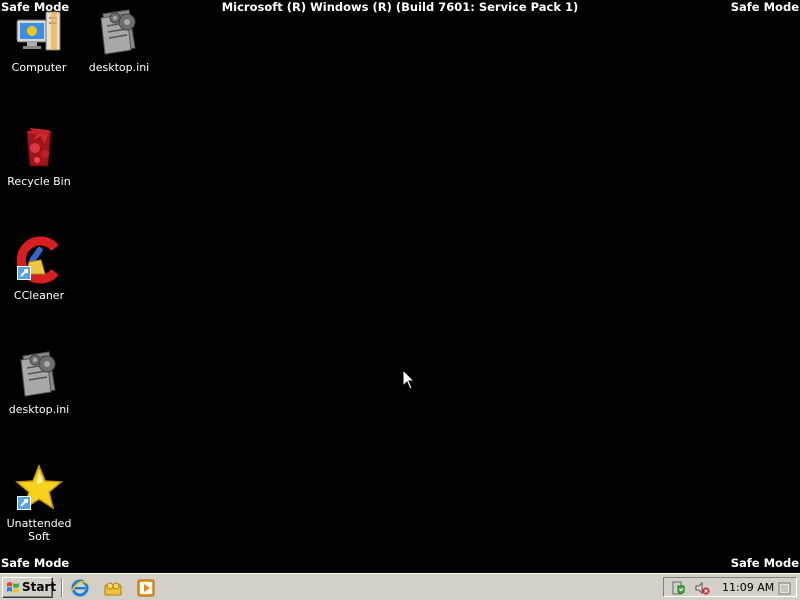 The height and width of the screenshot is (600, 800). Describe the element at coordinates (39, 587) in the screenshot. I see `start-label: Start` at that location.